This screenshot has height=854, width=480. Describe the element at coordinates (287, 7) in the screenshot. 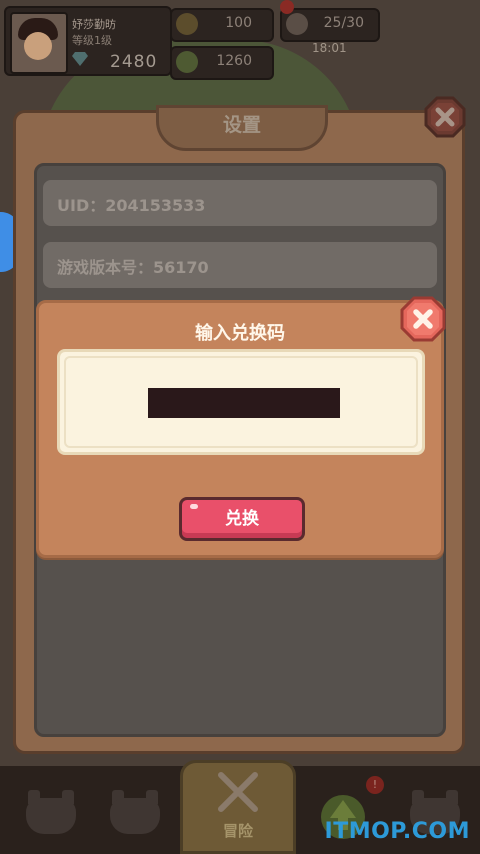

I see `stamina-plus-badge` at that location.